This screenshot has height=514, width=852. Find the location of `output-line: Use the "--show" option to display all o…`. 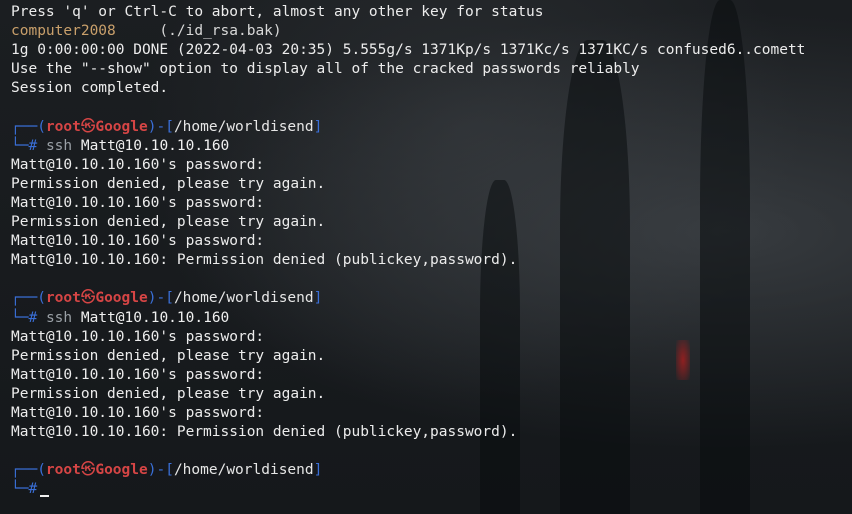

output-line: Use the "--show" option to display all o… is located at coordinates (325, 69).